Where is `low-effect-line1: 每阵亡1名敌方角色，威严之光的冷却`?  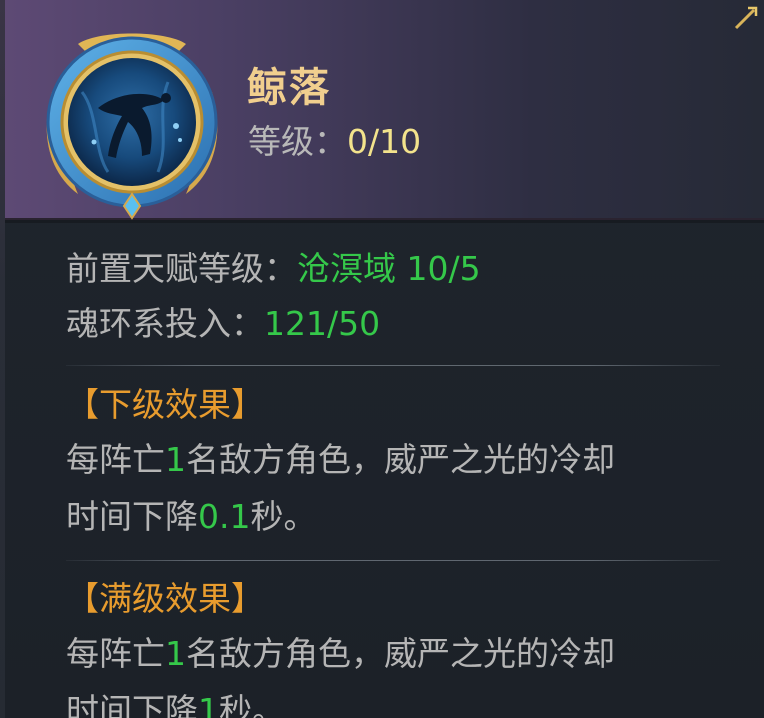 low-effect-line1: 每阵亡1名敌方角色，威严之光的冷却 is located at coordinates (340, 460).